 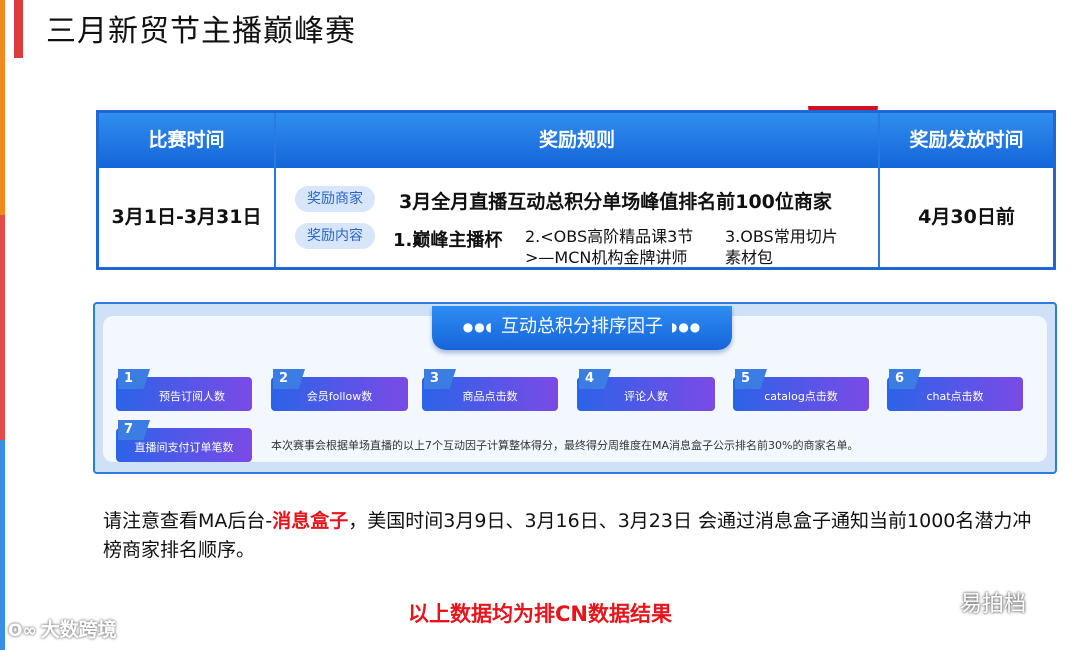 I want to click on factor-number: 3, so click(x=440, y=379).